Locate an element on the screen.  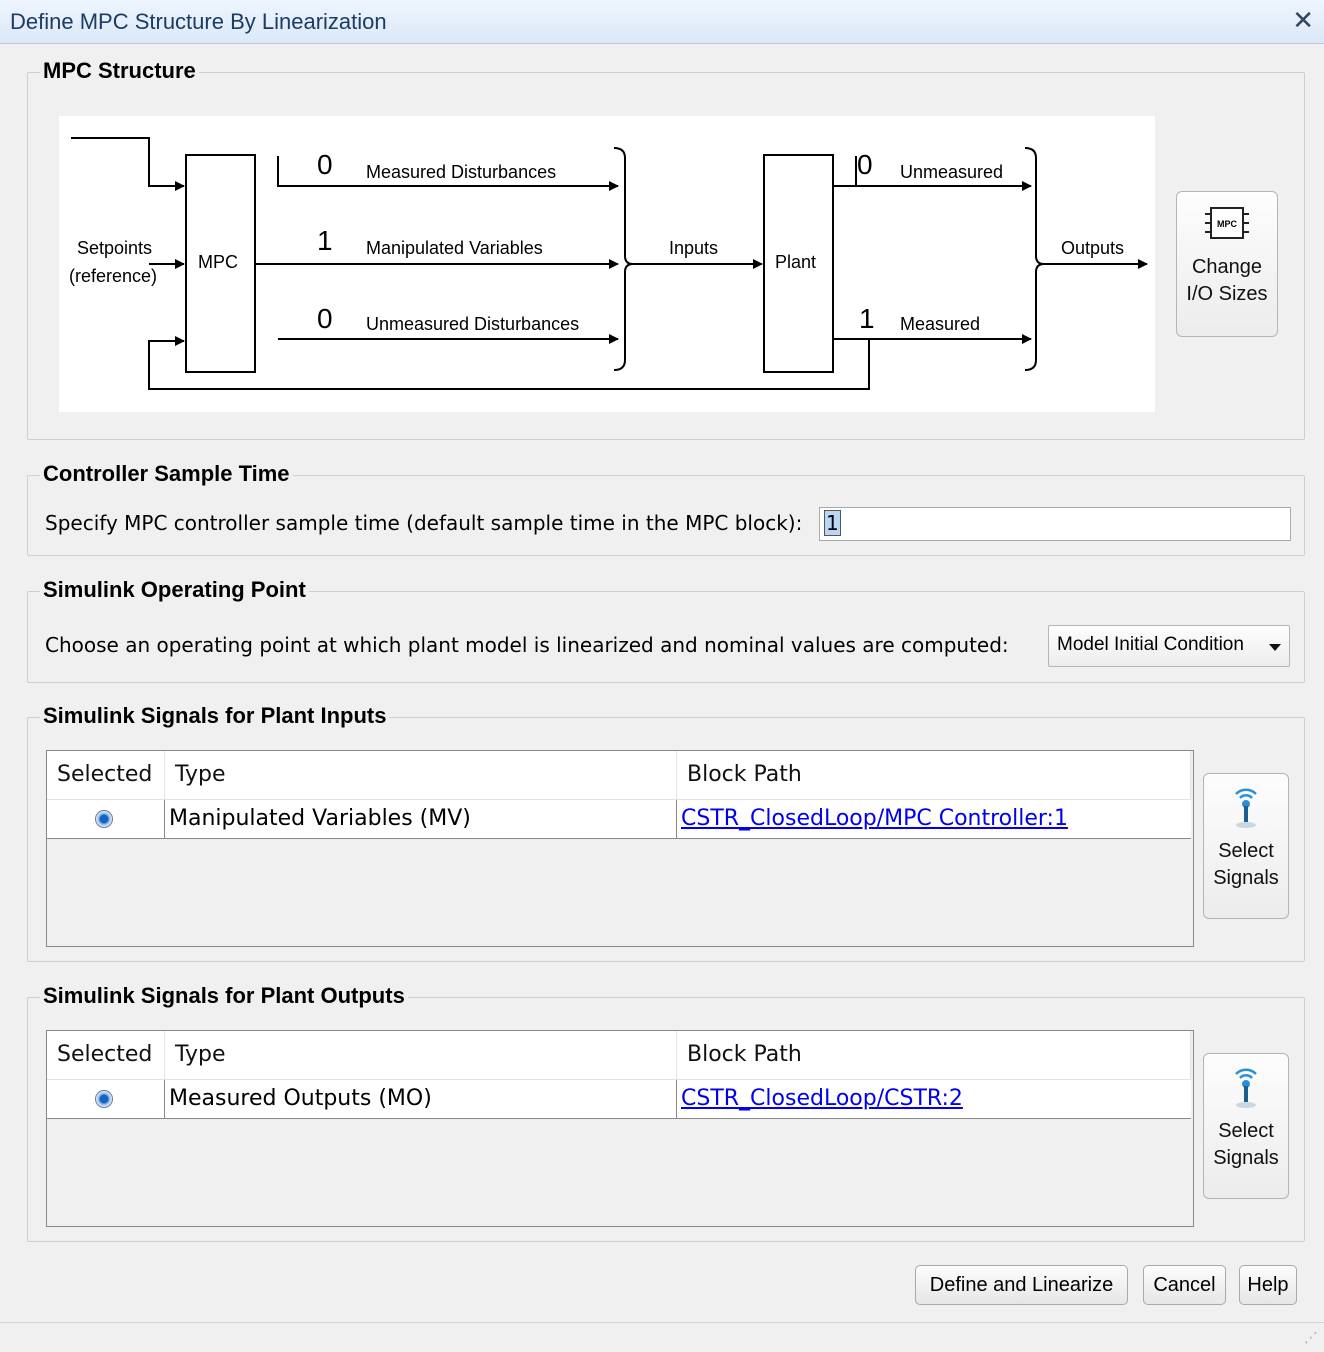
plant-block-label: Plant is located at coordinates (795, 262).